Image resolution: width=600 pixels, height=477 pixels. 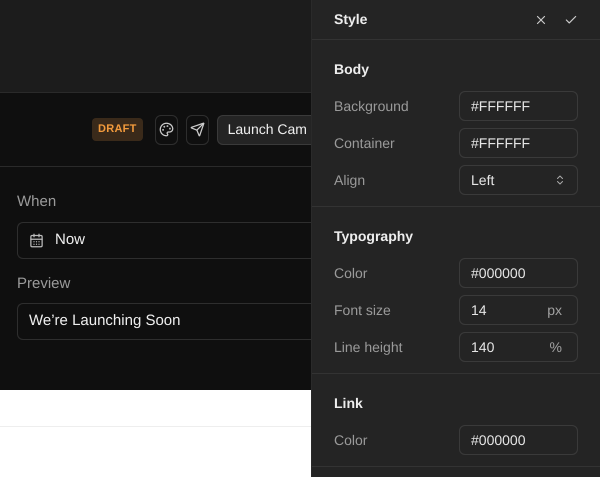 What do you see at coordinates (556, 347) in the screenshot?
I see `unit-label: %` at bounding box center [556, 347].